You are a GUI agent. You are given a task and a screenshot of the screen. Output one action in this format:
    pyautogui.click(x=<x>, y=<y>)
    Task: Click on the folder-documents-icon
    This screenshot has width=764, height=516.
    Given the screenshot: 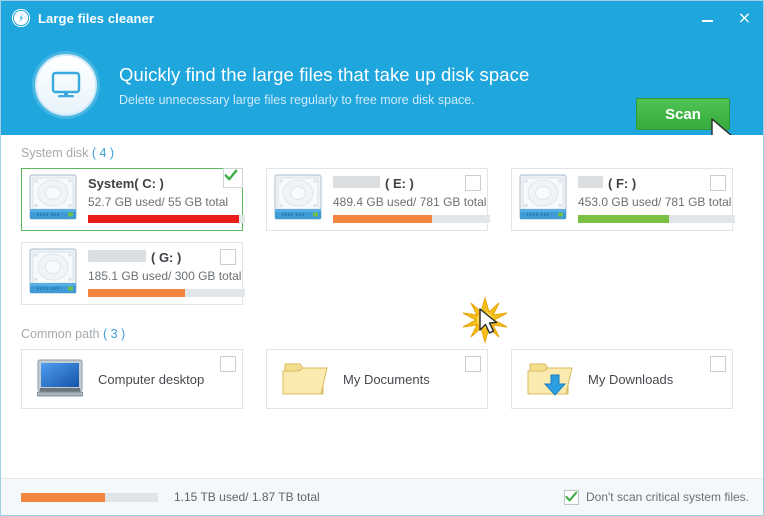 What is the action you would take?
    pyautogui.click(x=305, y=379)
    